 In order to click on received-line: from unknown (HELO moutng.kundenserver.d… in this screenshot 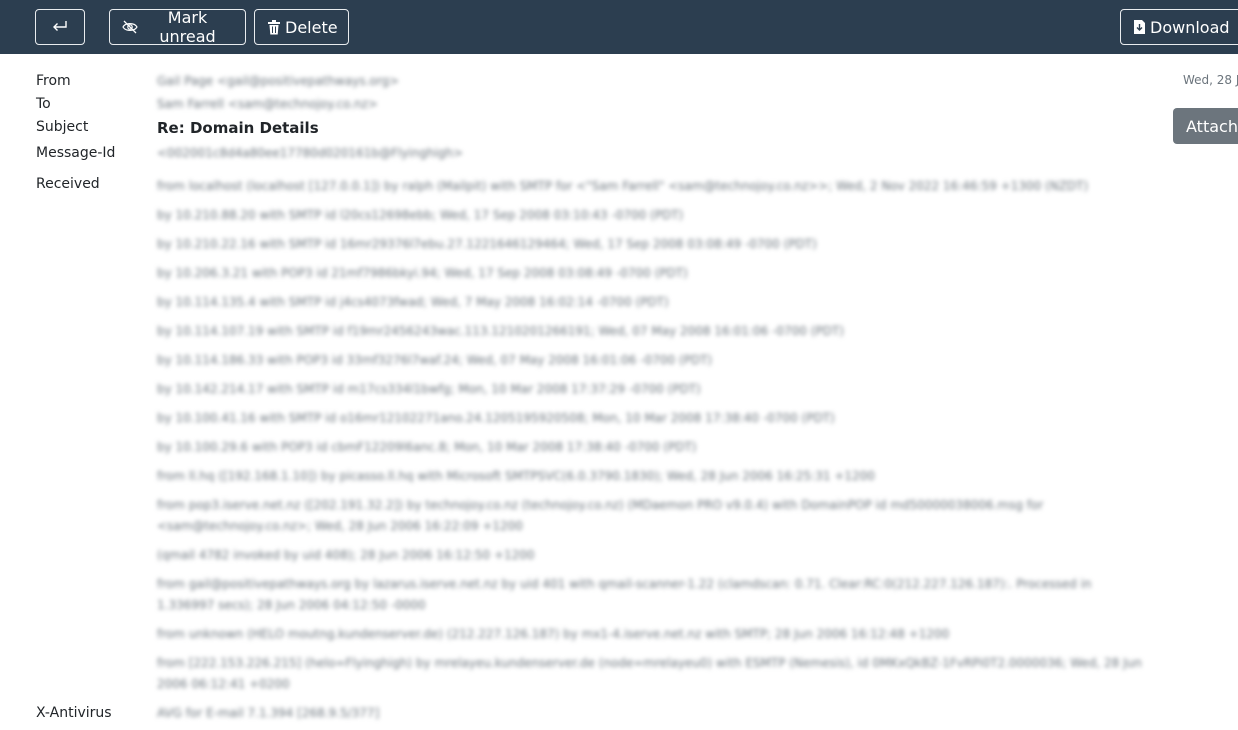, I will do `click(553, 634)`.